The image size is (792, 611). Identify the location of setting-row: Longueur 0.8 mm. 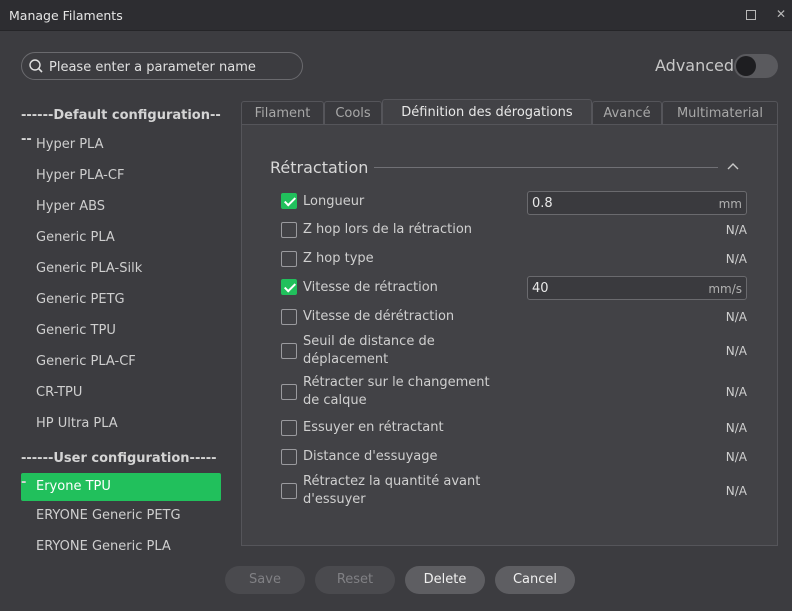
(516, 203).